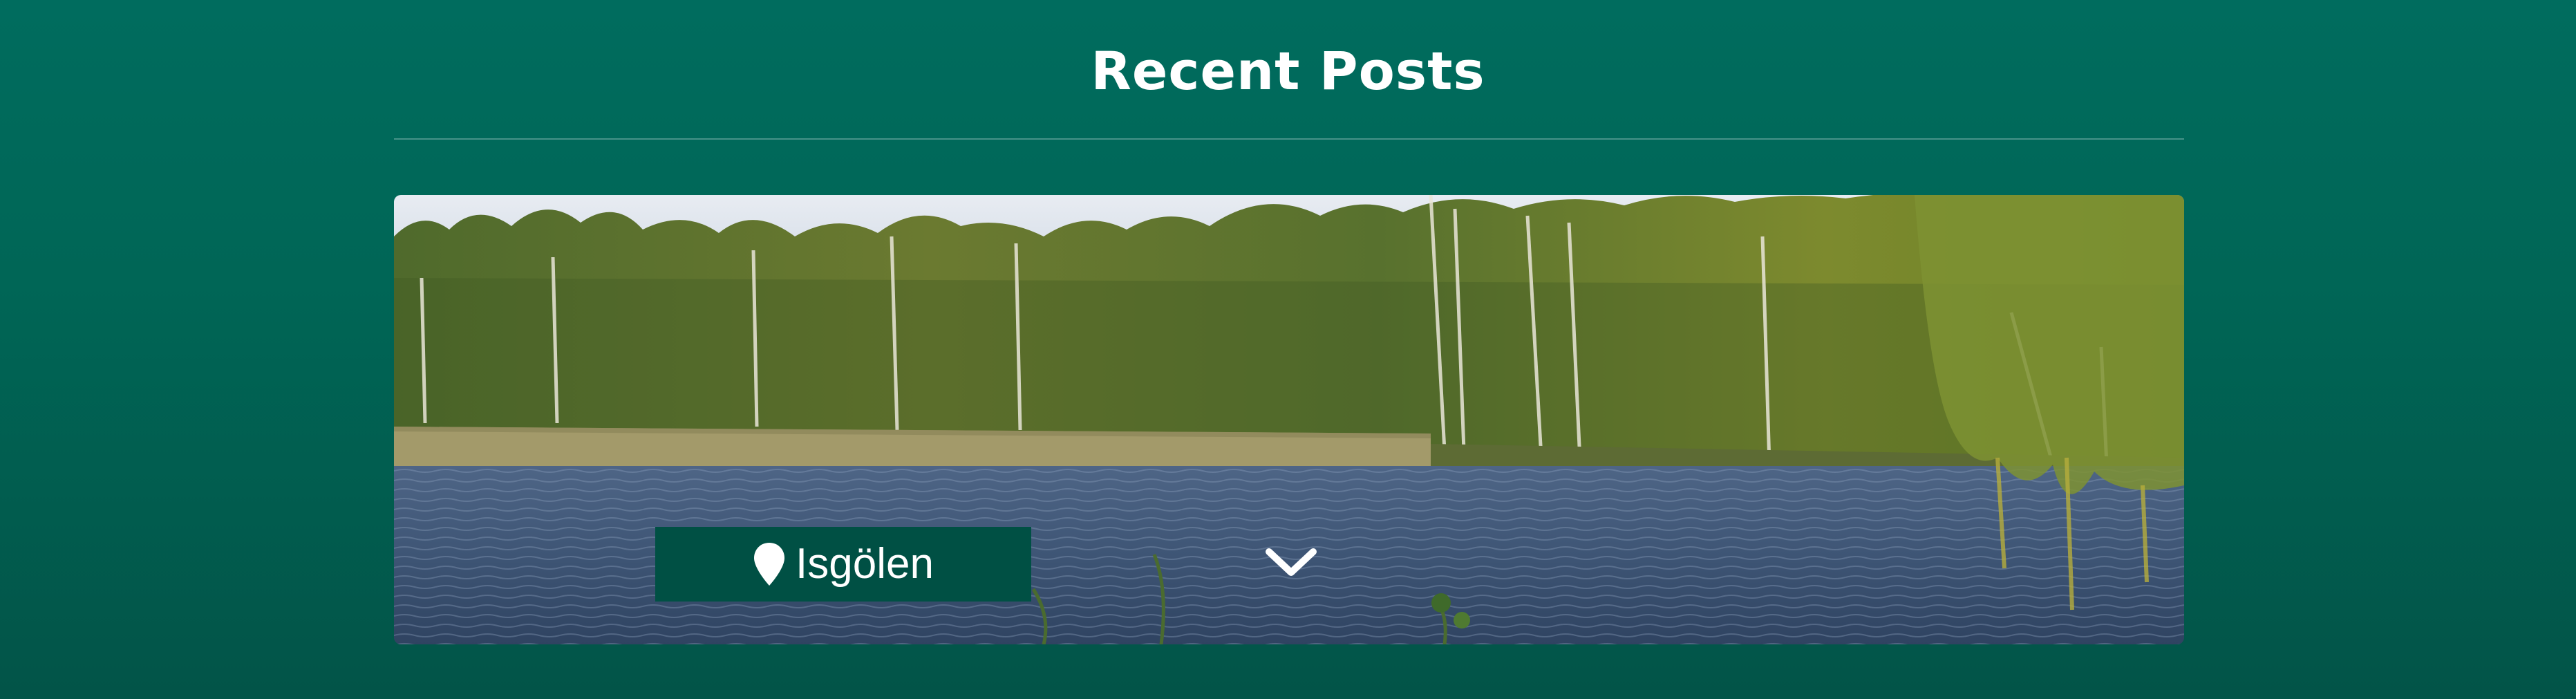 This screenshot has width=2576, height=699. I want to click on location-label: Isgölen, so click(865, 564).